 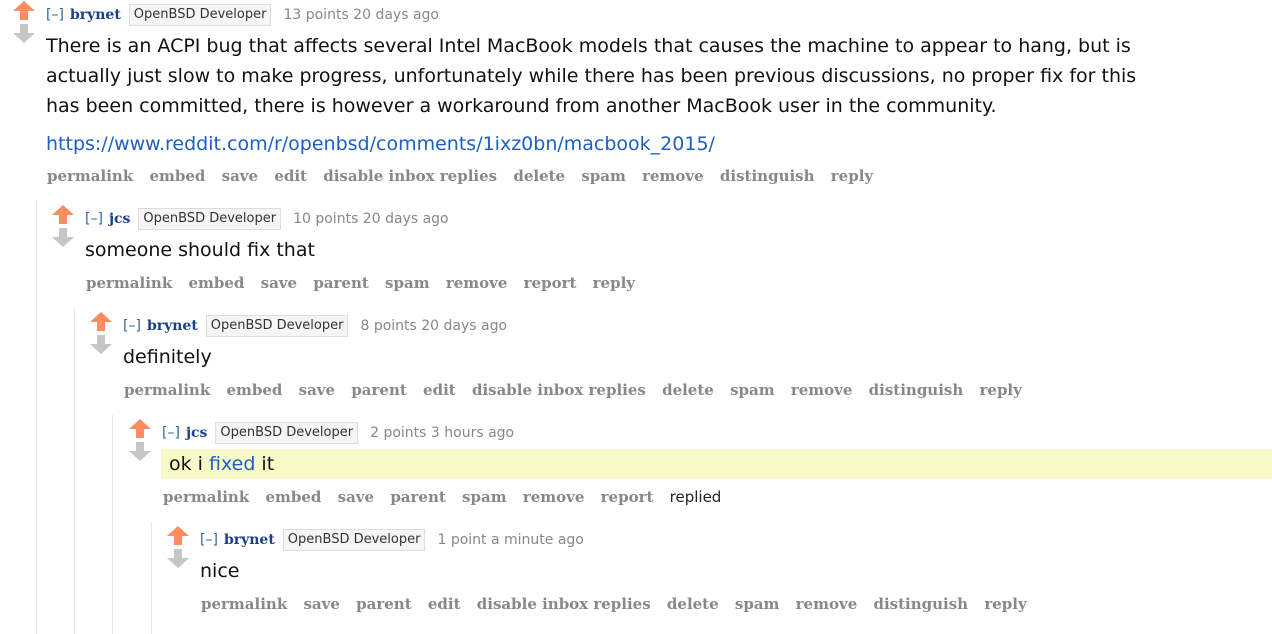 What do you see at coordinates (442, 433) in the screenshot?
I see `score-and-time: 2 points 3 hours ago` at bounding box center [442, 433].